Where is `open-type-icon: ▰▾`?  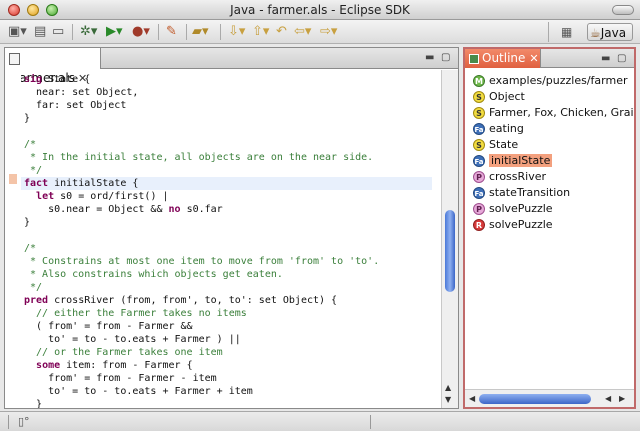 open-type-icon: ▰▾ is located at coordinates (200, 32).